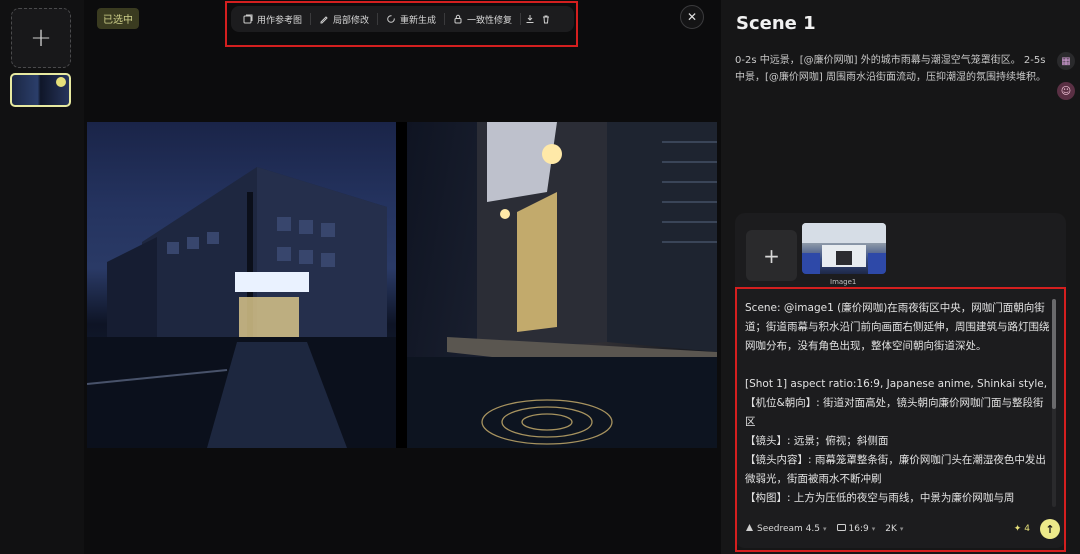 The width and height of the screenshot is (1080, 554). What do you see at coordinates (891, 529) in the screenshot?
I see `resolution-label: 2K` at bounding box center [891, 529].